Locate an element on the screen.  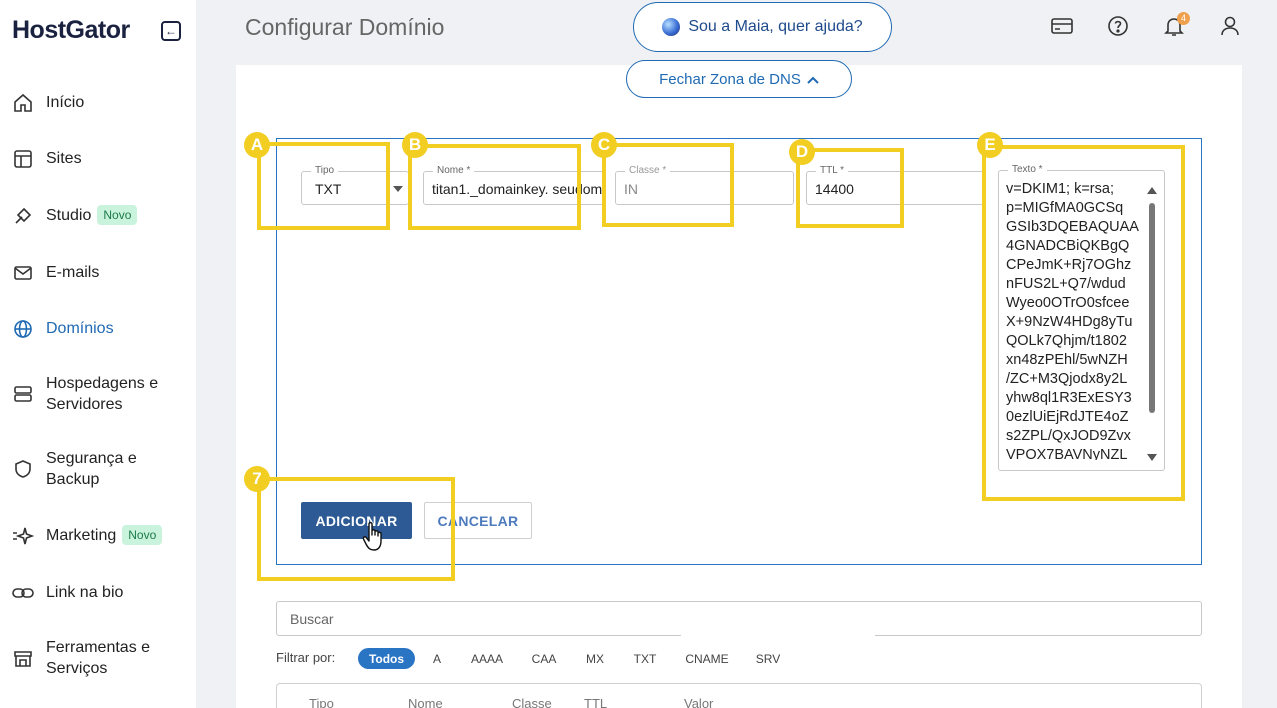
sidebar-item-emails: E-mails is located at coordinates (55, 273).